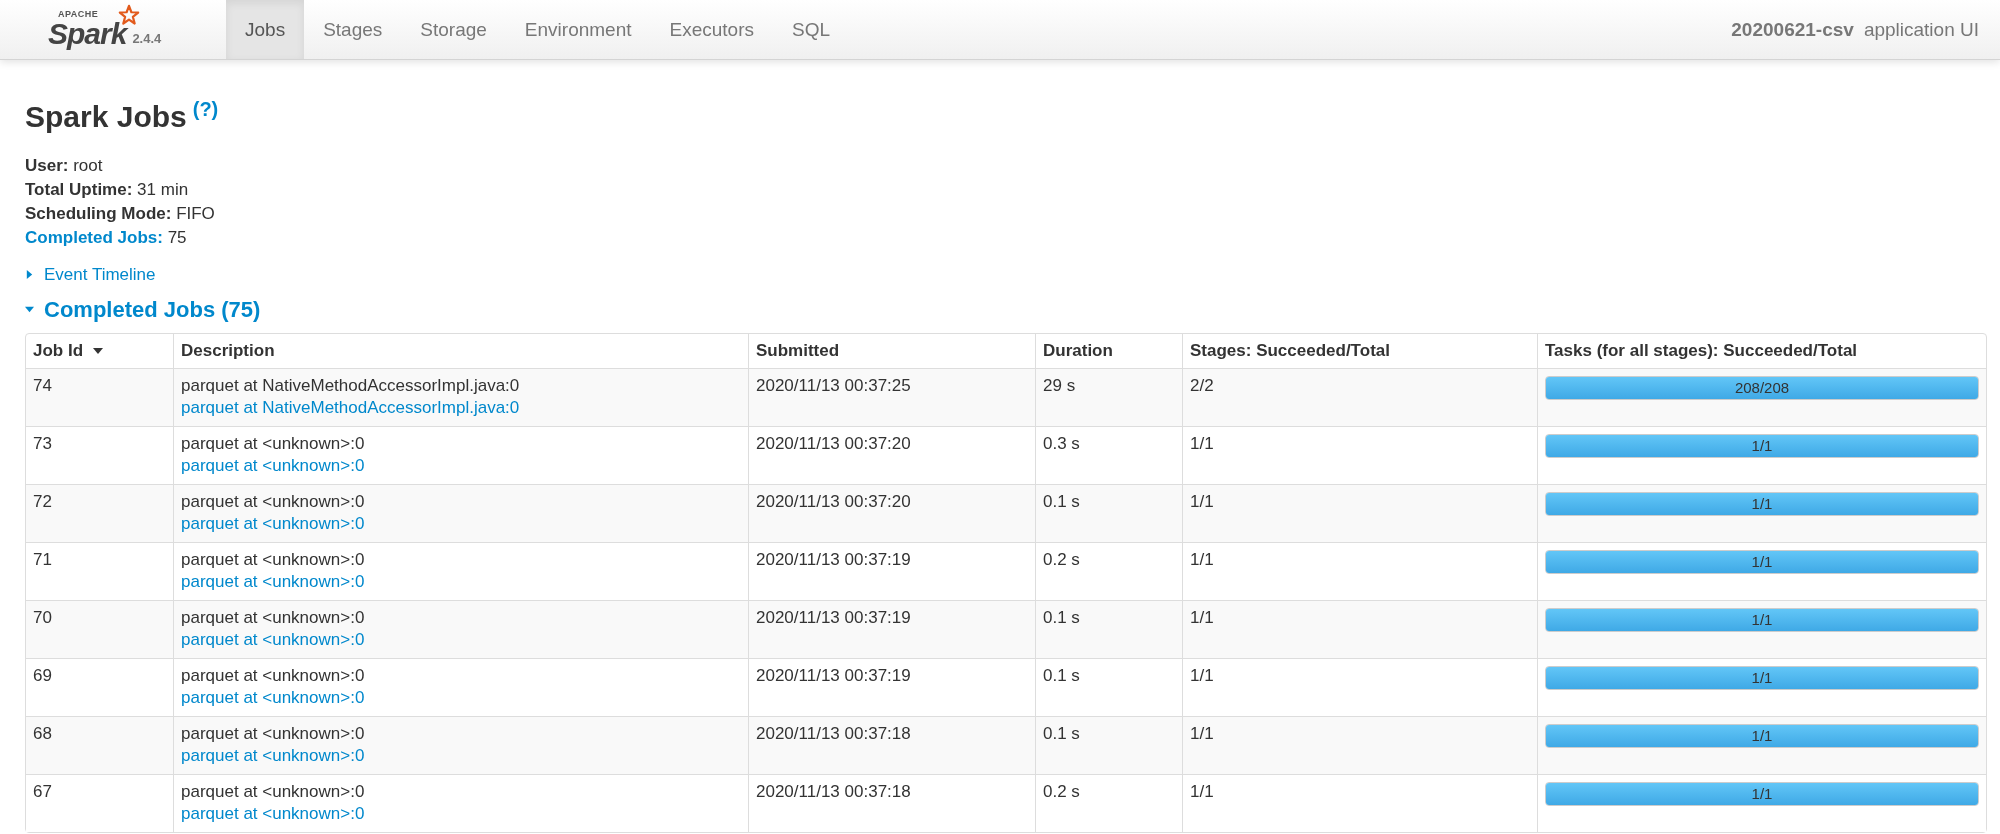 Image resolution: width=2000 pixels, height=834 pixels. Describe the element at coordinates (87, 34) in the screenshot. I see `logo-name: Spark` at that location.